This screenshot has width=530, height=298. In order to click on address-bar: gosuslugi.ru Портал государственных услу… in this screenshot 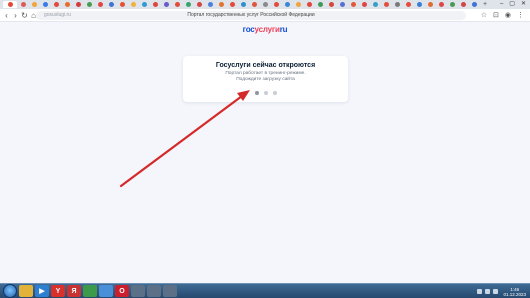, I will do `click(251, 15)`.